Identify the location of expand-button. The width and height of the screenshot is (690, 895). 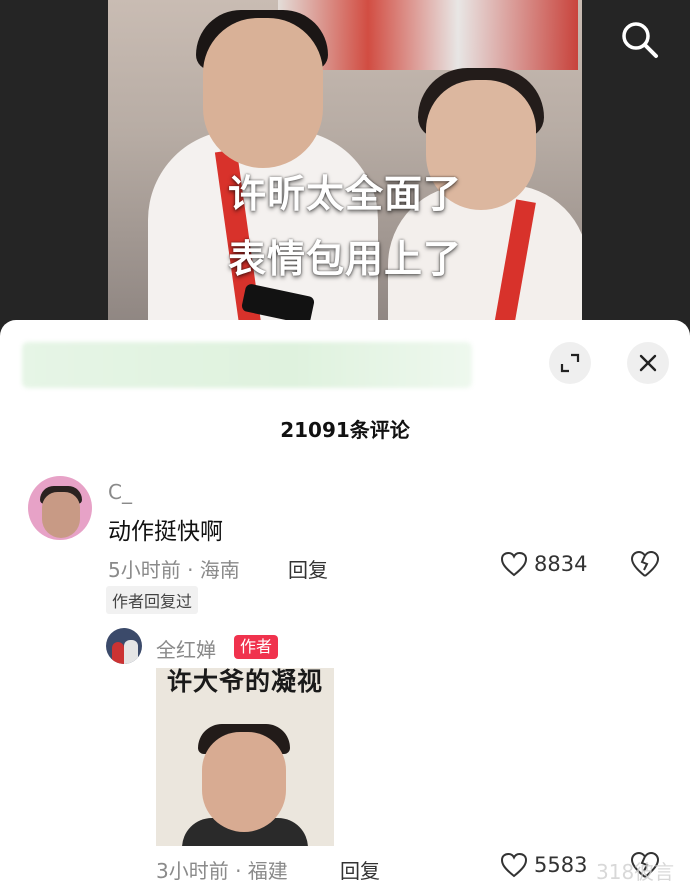
(570, 363).